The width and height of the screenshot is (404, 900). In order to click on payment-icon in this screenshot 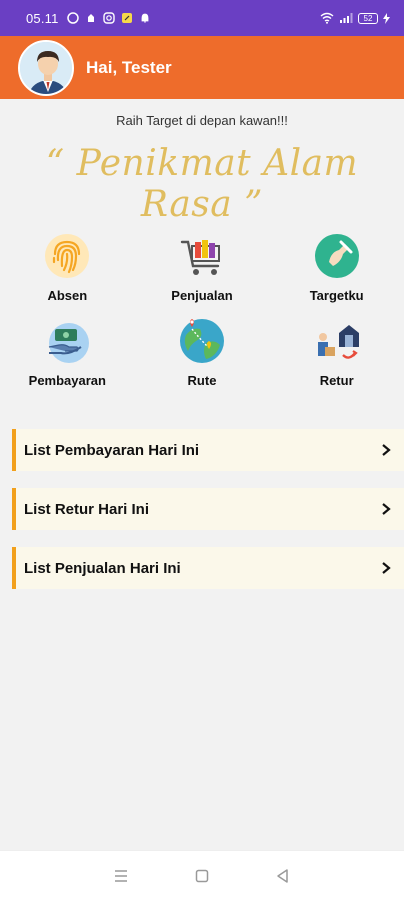, I will do `click(69, 343)`.